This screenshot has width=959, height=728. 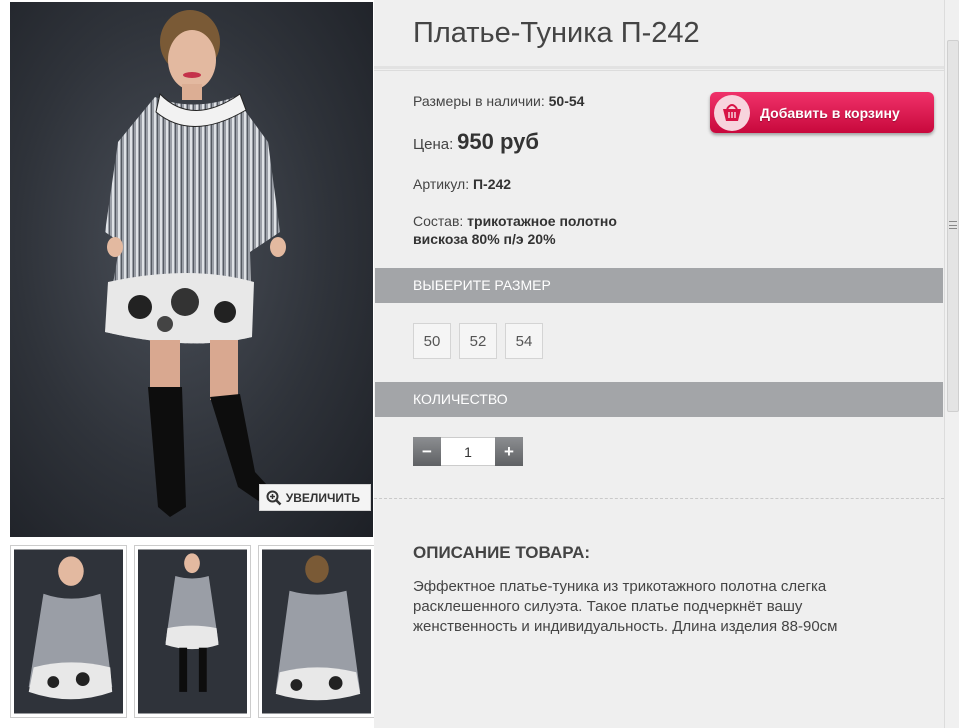 I want to click on price: Цена: 950 руб, so click(x=476, y=142).